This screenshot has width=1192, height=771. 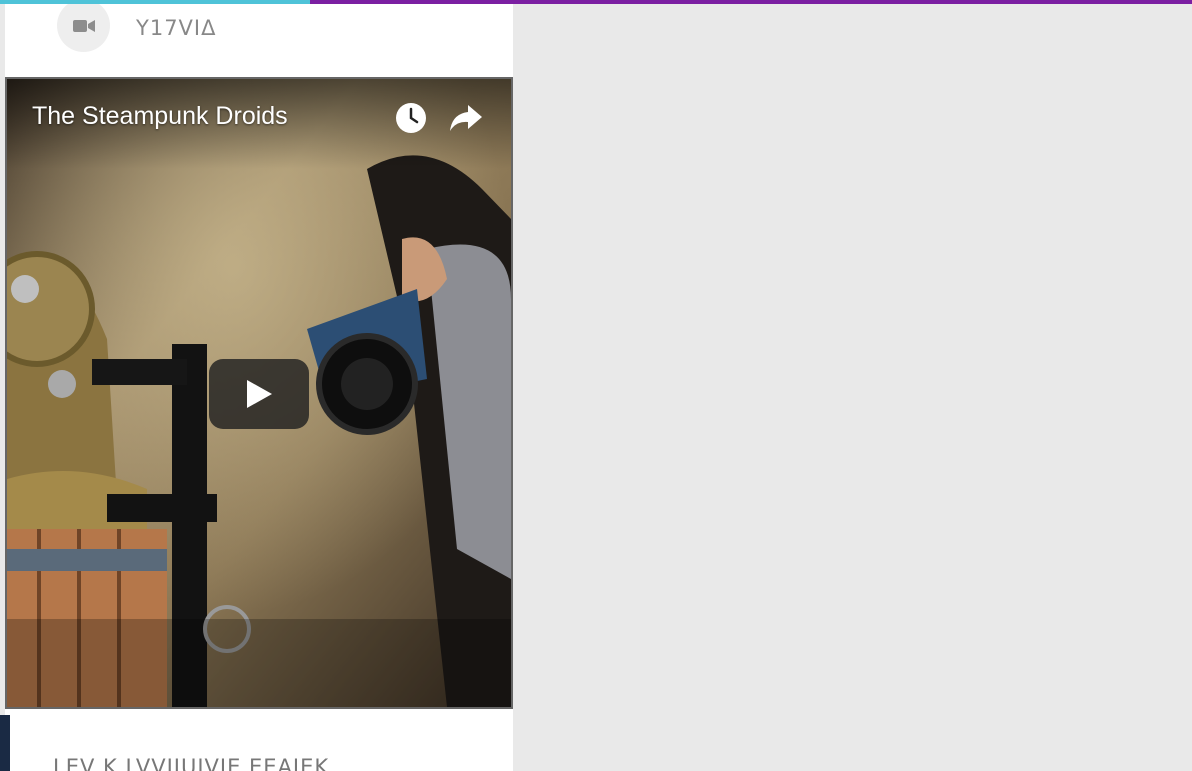 What do you see at coordinates (176, 28) in the screenshot?
I see `header-label: Y17VIΔ` at bounding box center [176, 28].